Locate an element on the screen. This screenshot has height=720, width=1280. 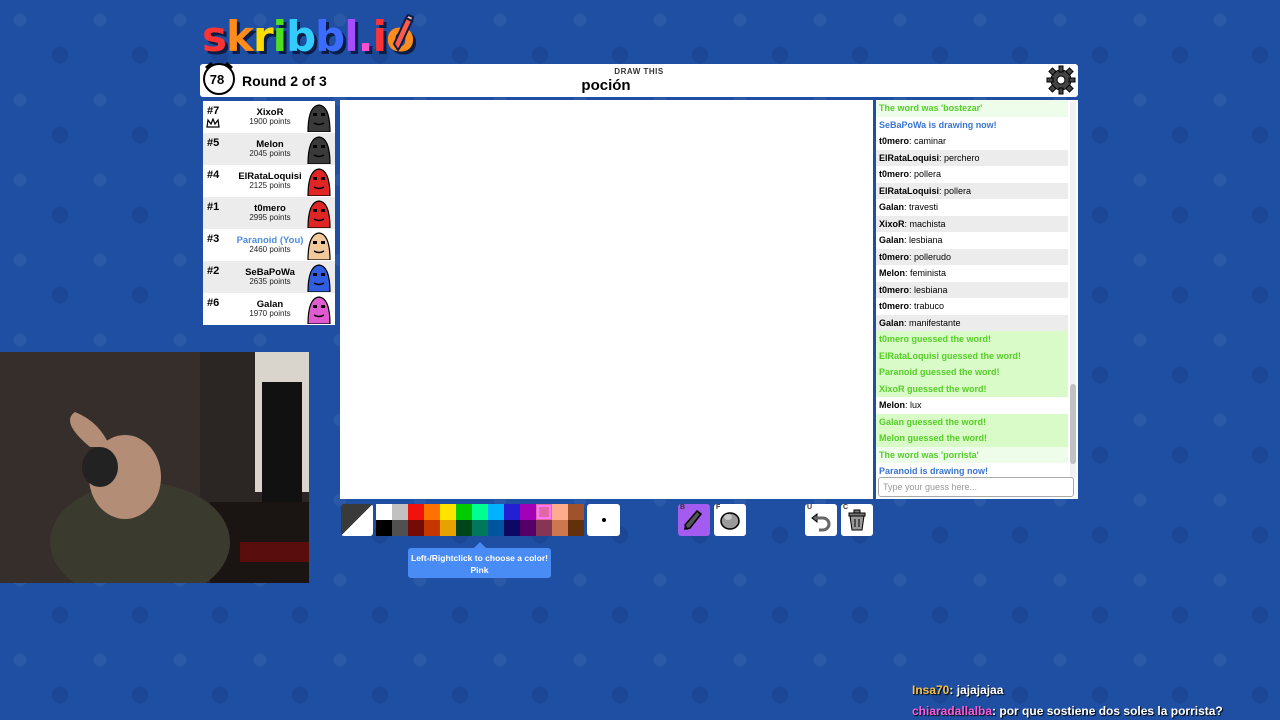
player-rank: #7 is located at coordinates (213, 111).